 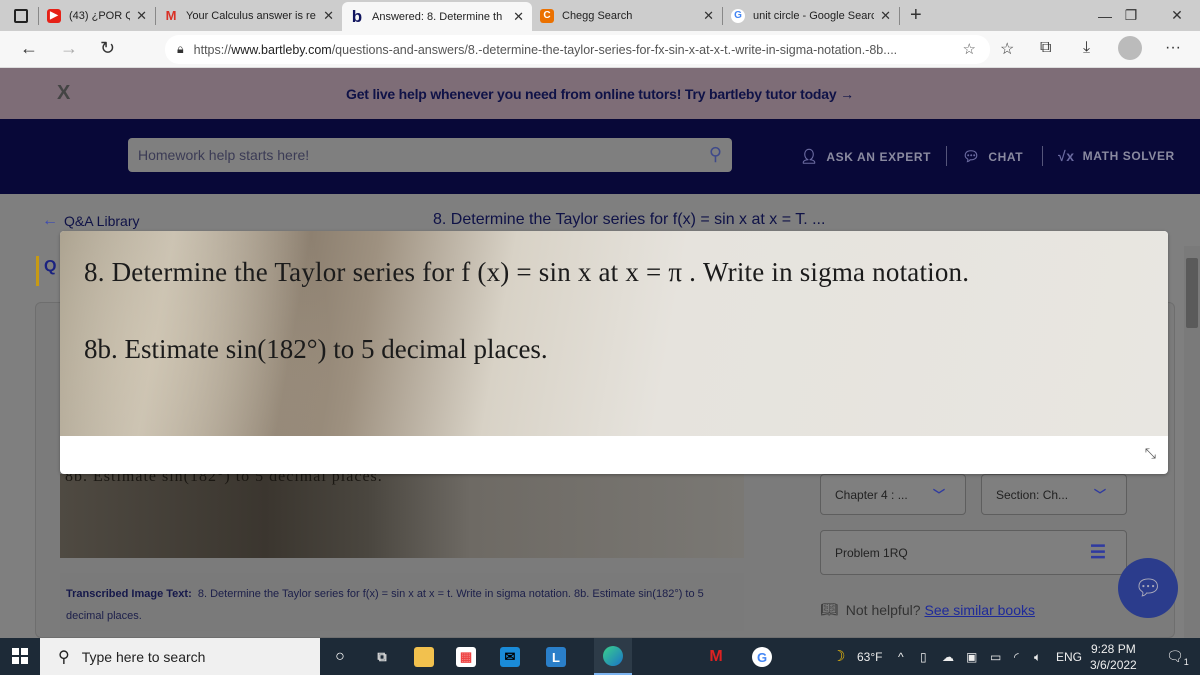 I want to click on tab-google: G unit circle - Google Search ✕, so click(x=811, y=15).